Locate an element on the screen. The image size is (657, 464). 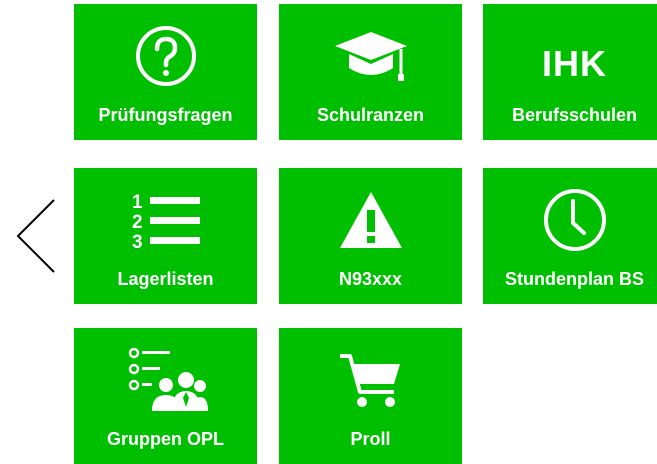
shopping-cart-icon is located at coordinates (369, 380).